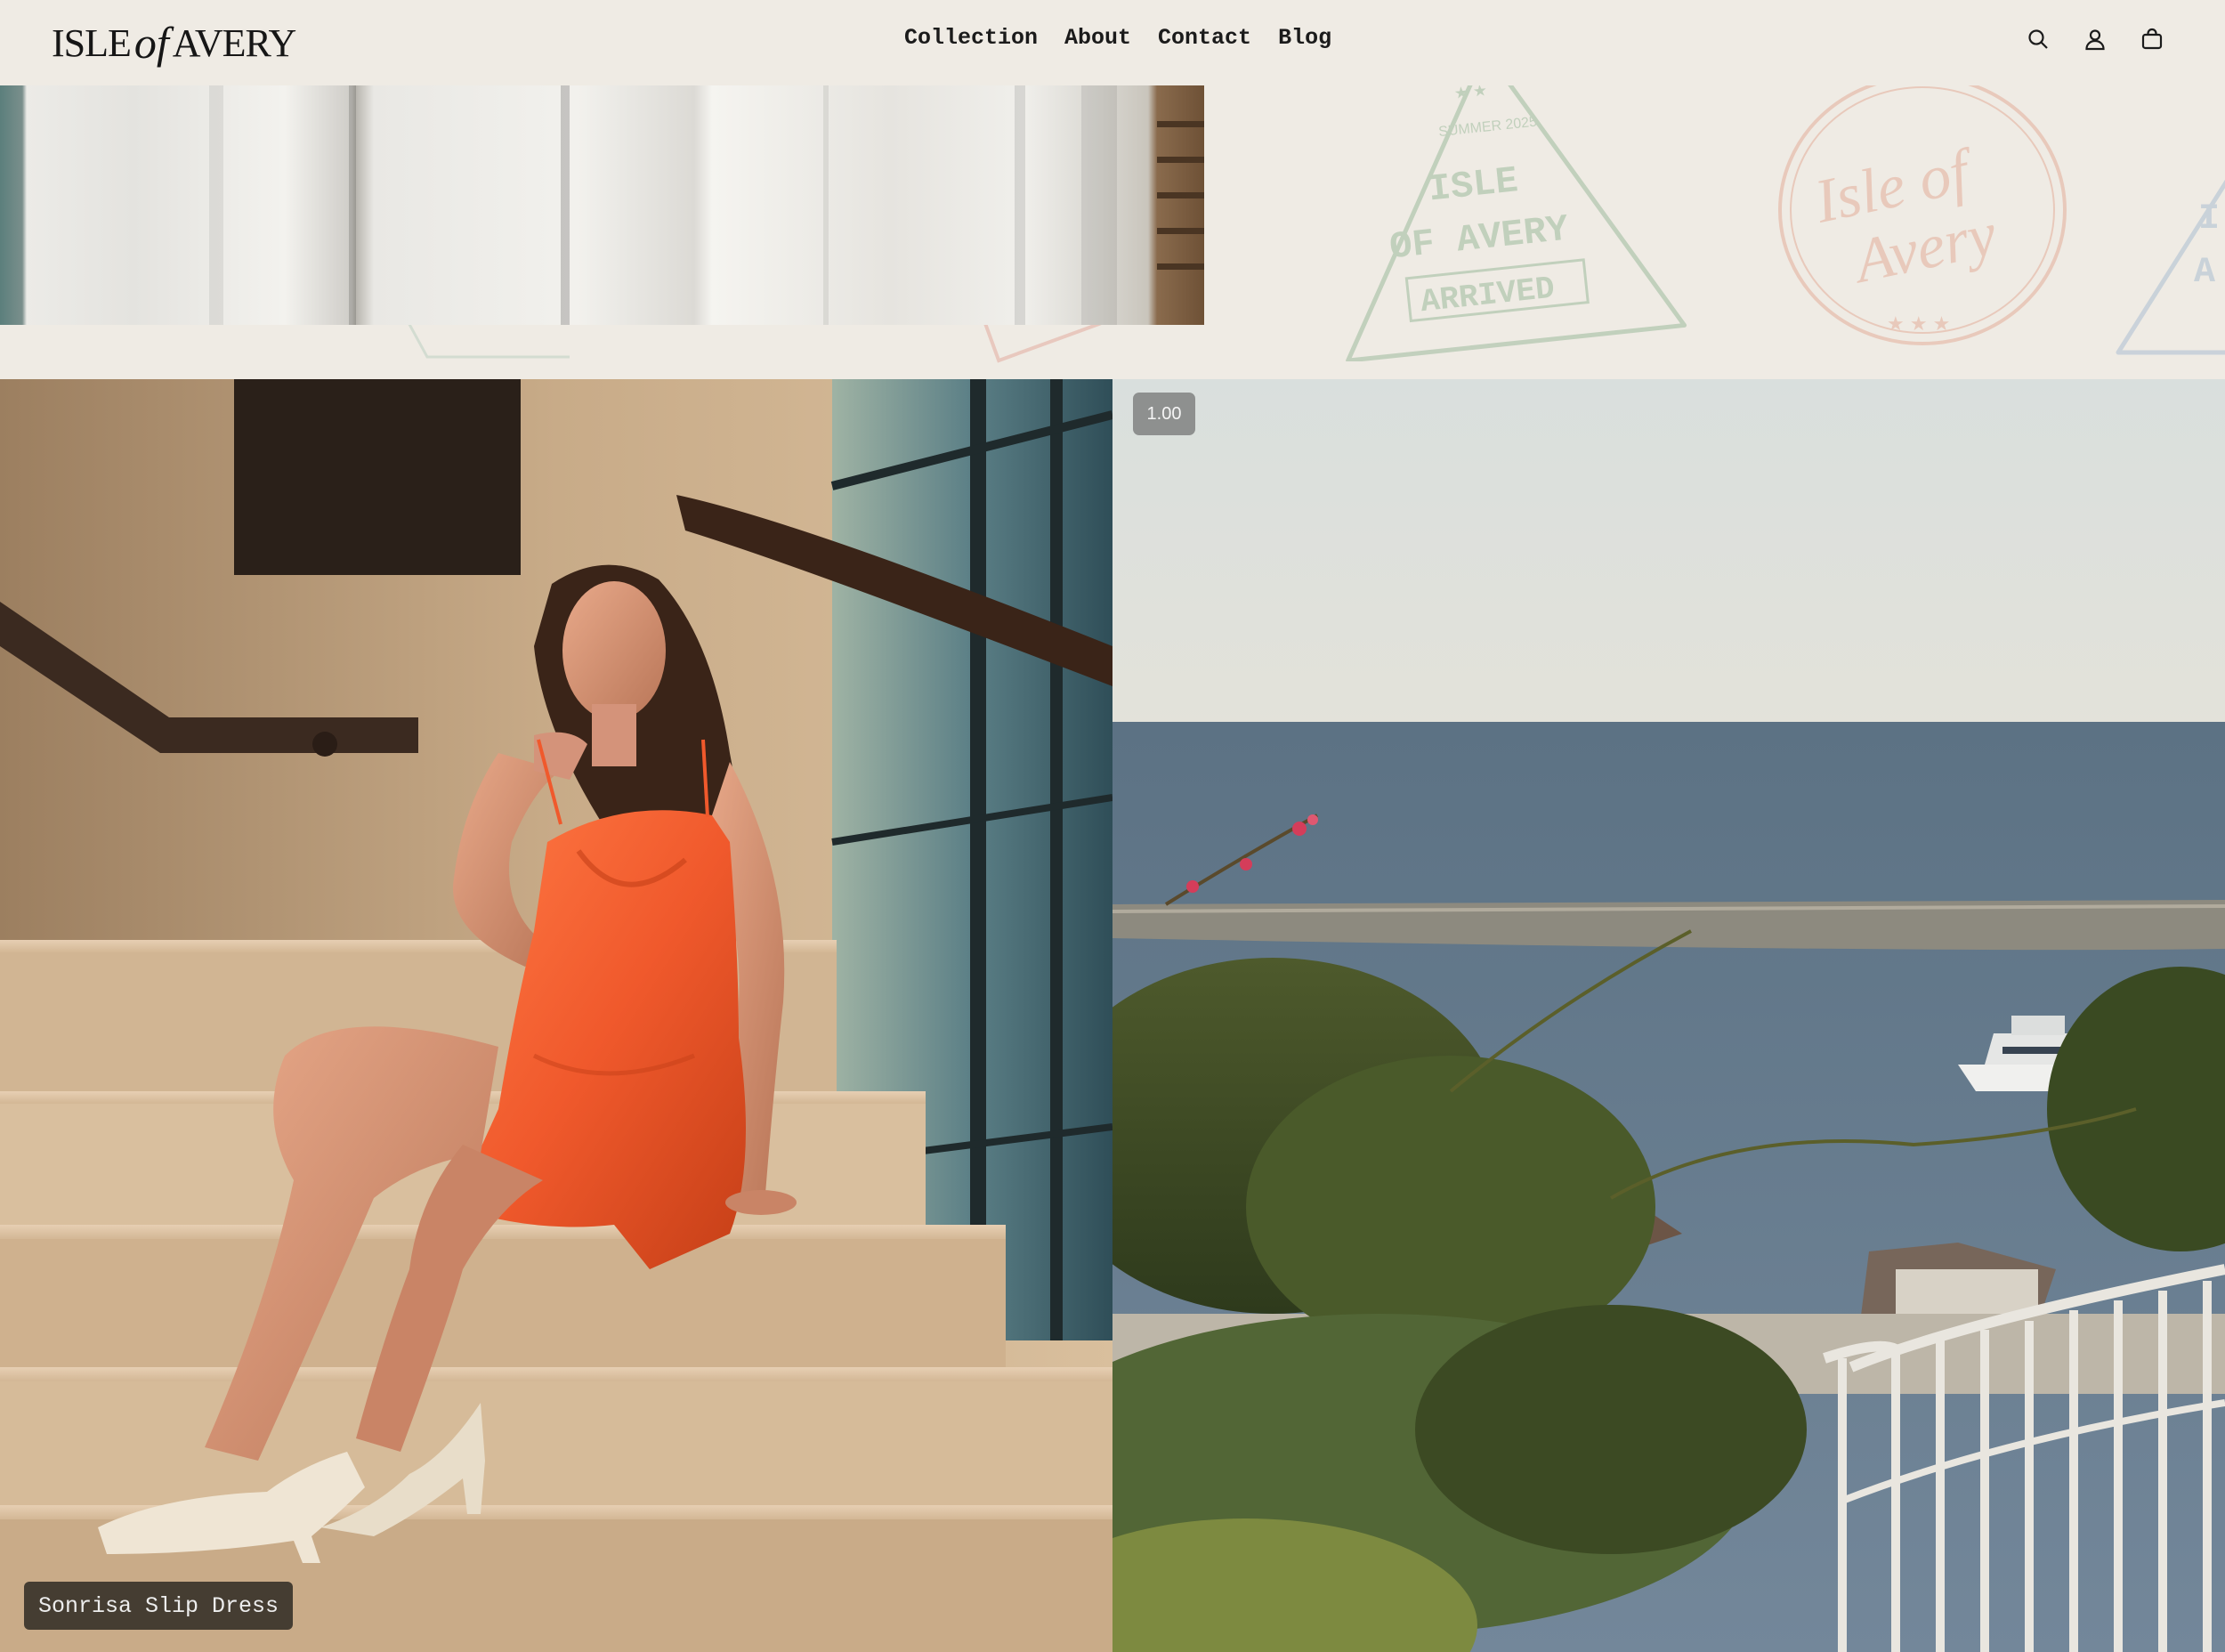  I want to click on arrived-triangle-stamp: ★ ★ SUMMER 2025 ISLE OF AVERY ARRIVED, so click(1517, 223).